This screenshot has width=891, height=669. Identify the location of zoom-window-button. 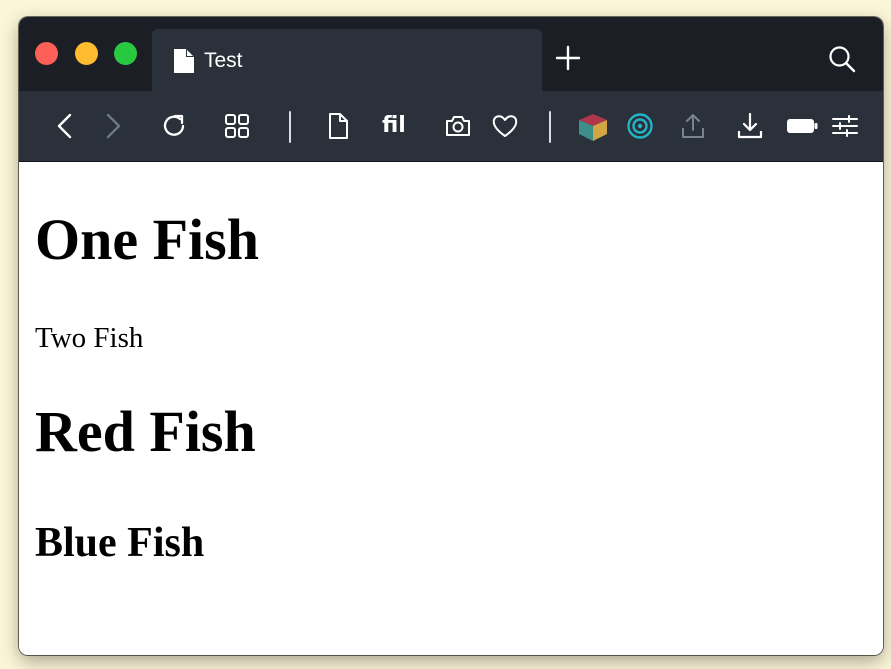
(125, 53).